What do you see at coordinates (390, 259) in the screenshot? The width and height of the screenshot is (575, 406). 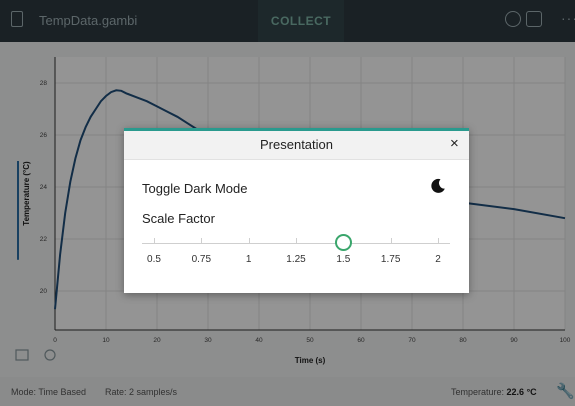 I see `scale-option-label: 1.75` at bounding box center [390, 259].